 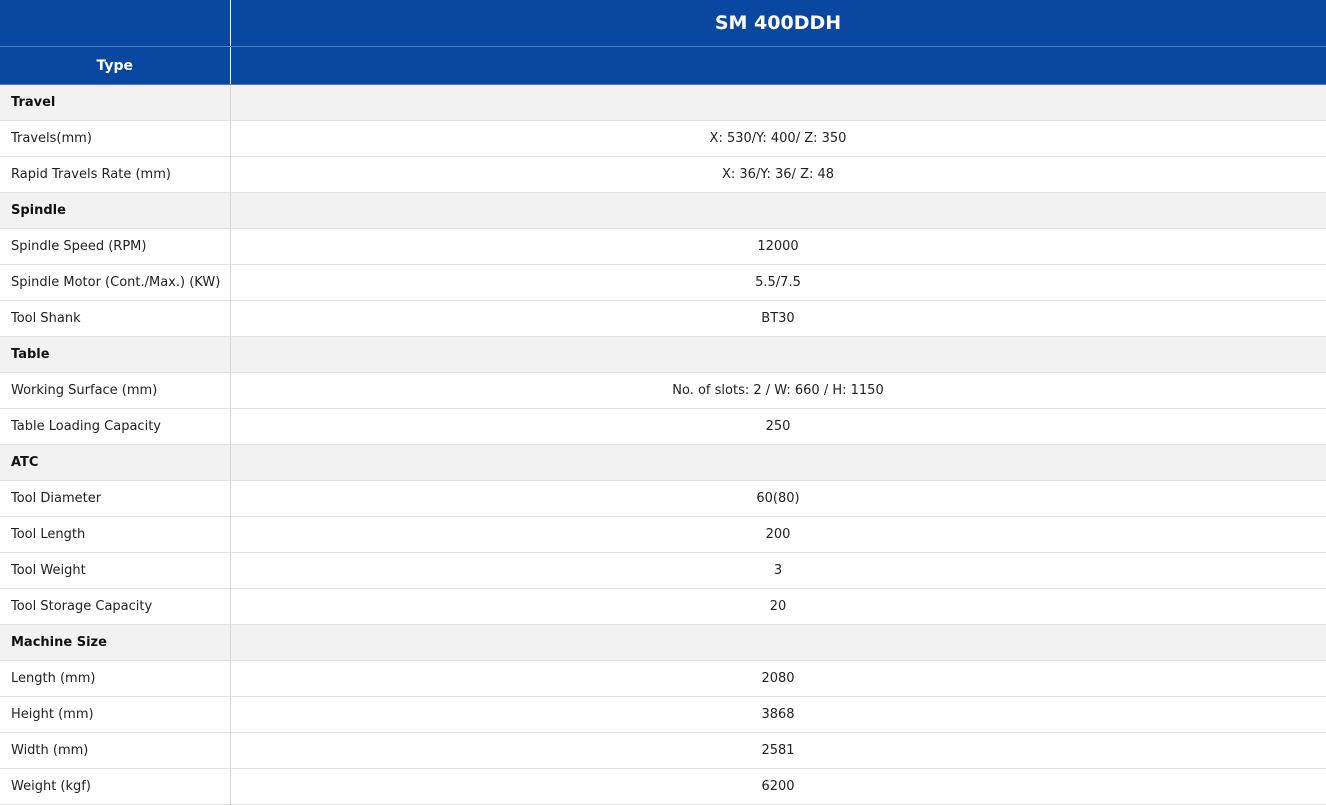 I want to click on spec-value: 20, so click(x=778, y=606).